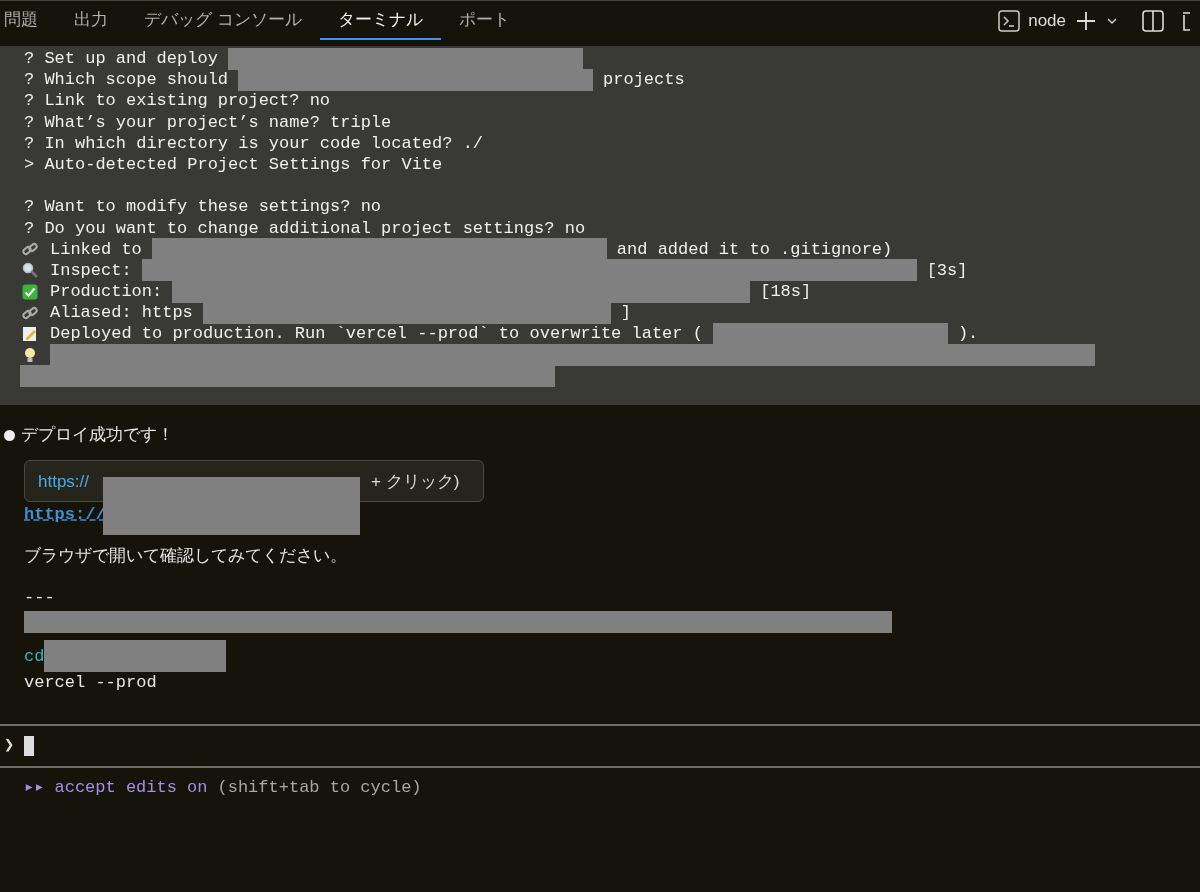  Describe the element at coordinates (415, 481) in the screenshot. I see `tooltip-hint: + クリック)` at that location.